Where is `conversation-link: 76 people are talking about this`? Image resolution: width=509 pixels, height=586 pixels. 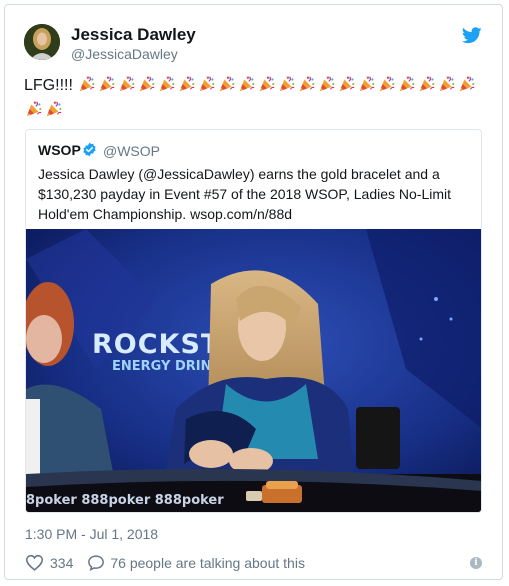
conversation-link: 76 people are talking about this is located at coordinates (196, 562).